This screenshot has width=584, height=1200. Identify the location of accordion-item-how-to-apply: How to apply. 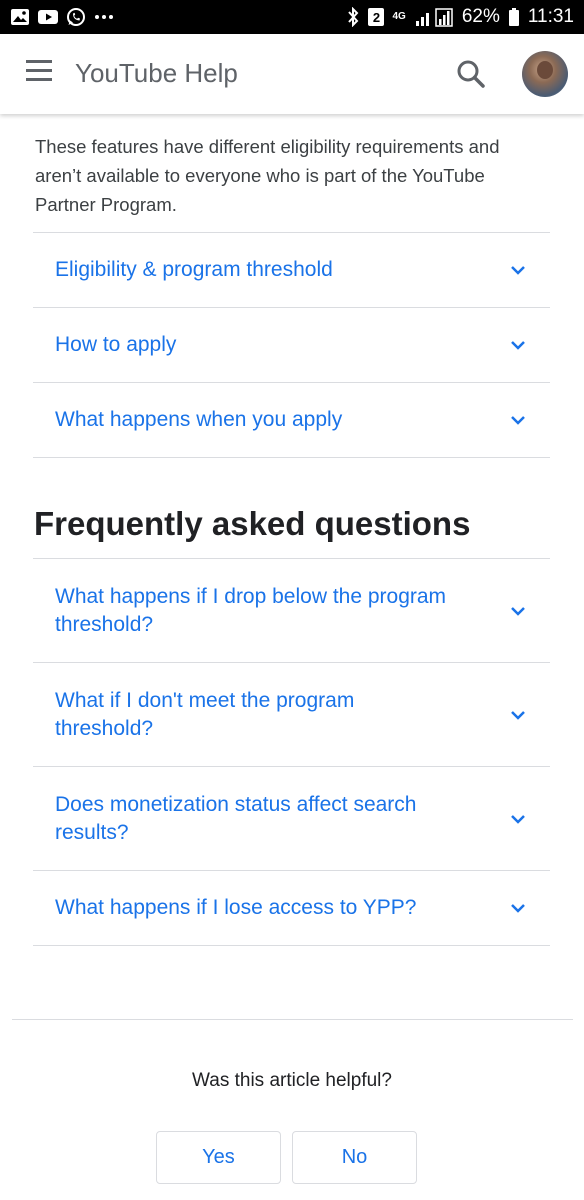
(291, 344).